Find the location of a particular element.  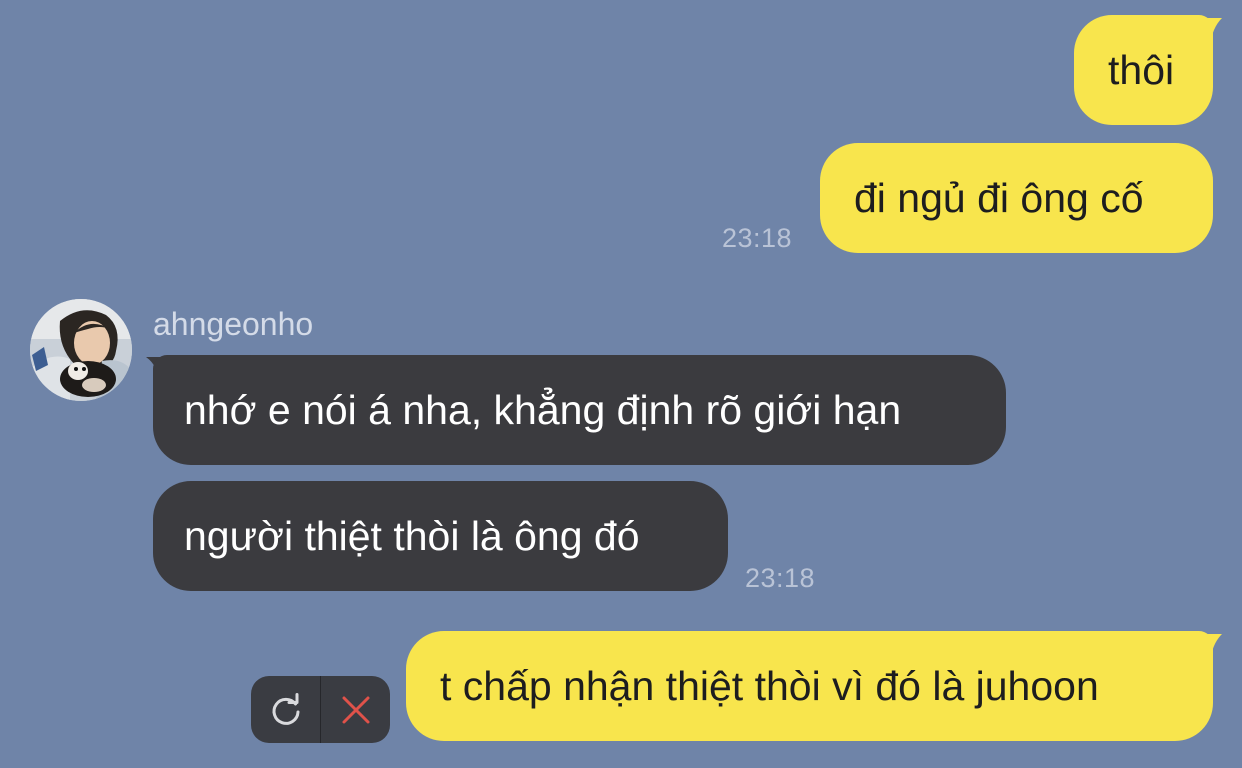

message-text: t chấp nhận thiệt thòi vì đó là juhoon is located at coordinates (769, 685).